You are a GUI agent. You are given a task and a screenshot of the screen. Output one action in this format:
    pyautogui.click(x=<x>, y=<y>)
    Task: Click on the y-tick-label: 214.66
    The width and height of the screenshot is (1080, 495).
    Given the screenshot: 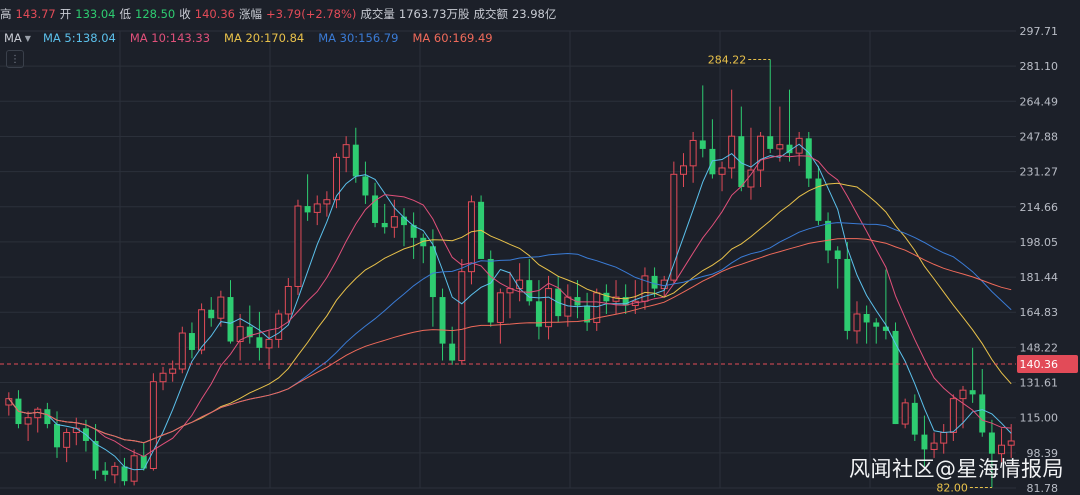 What is the action you would take?
    pyautogui.click(x=1039, y=207)
    